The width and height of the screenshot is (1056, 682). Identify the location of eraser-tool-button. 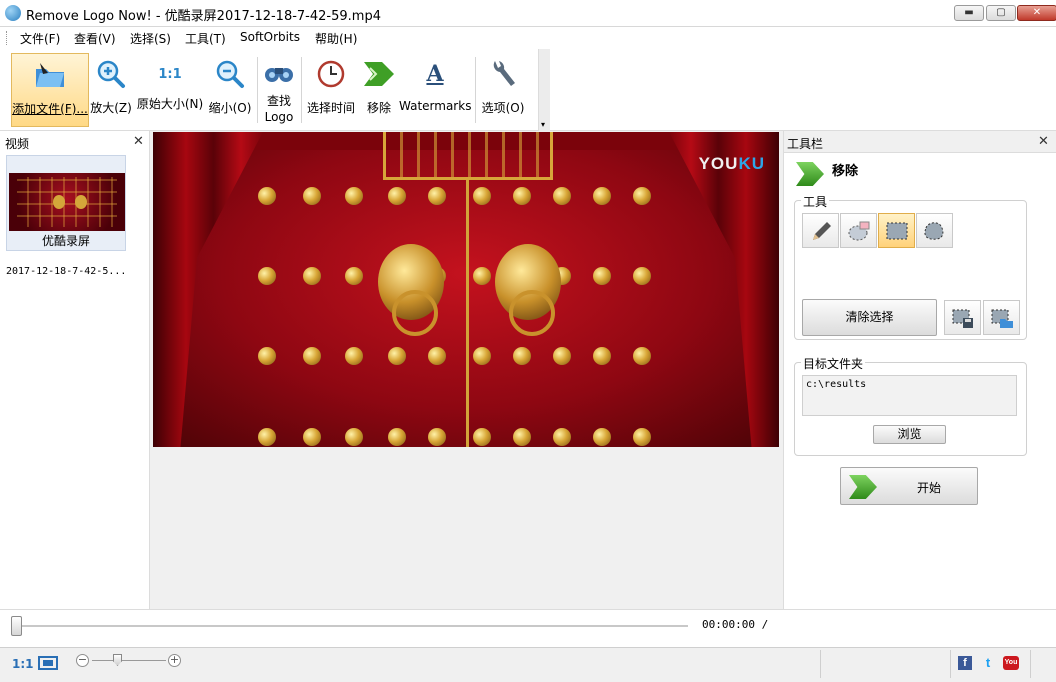
(858, 230).